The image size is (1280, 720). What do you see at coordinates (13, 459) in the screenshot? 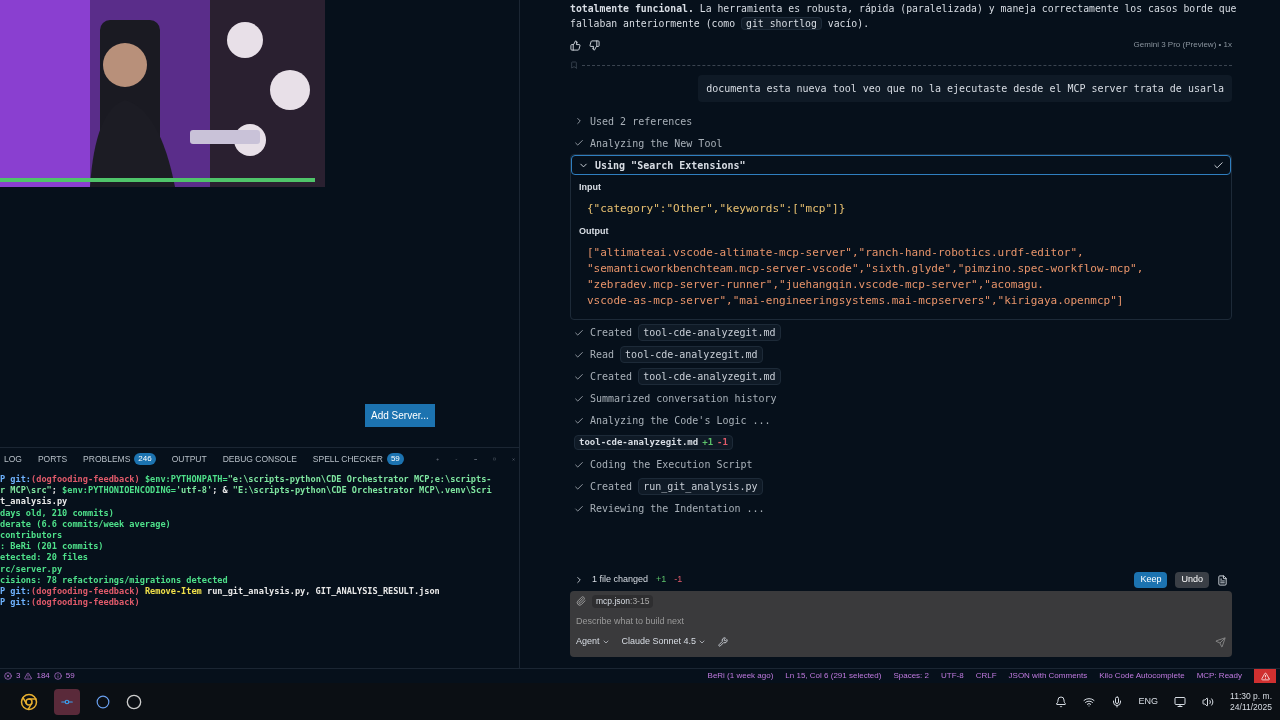
I see `panel-tab: LOG` at bounding box center [13, 459].